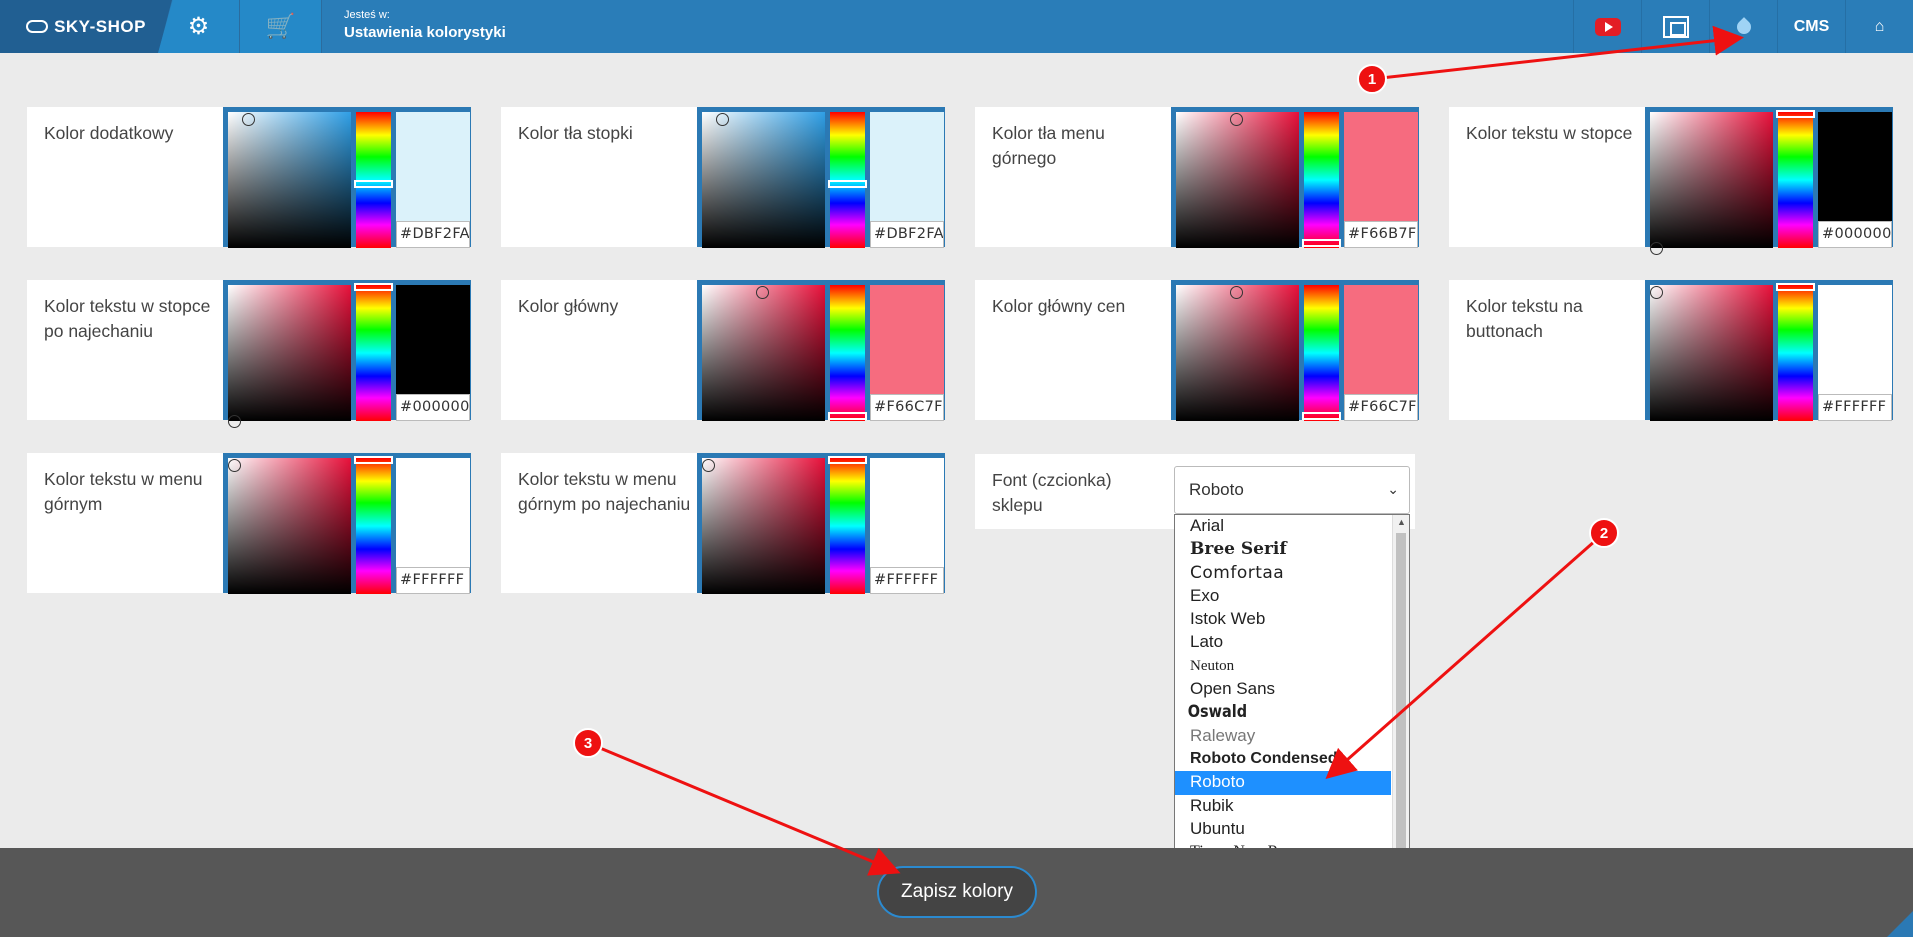 This screenshot has width=1913, height=937. What do you see at coordinates (1675, 26) in the screenshot?
I see `preview-frame-button` at bounding box center [1675, 26].